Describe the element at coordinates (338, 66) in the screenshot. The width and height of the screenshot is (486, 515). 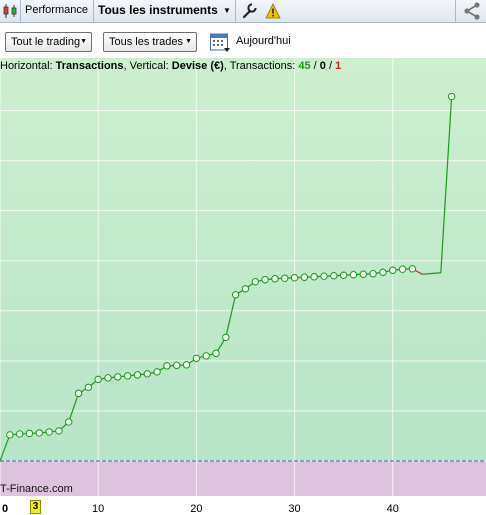
I see `losing-trades-count: 1` at that location.